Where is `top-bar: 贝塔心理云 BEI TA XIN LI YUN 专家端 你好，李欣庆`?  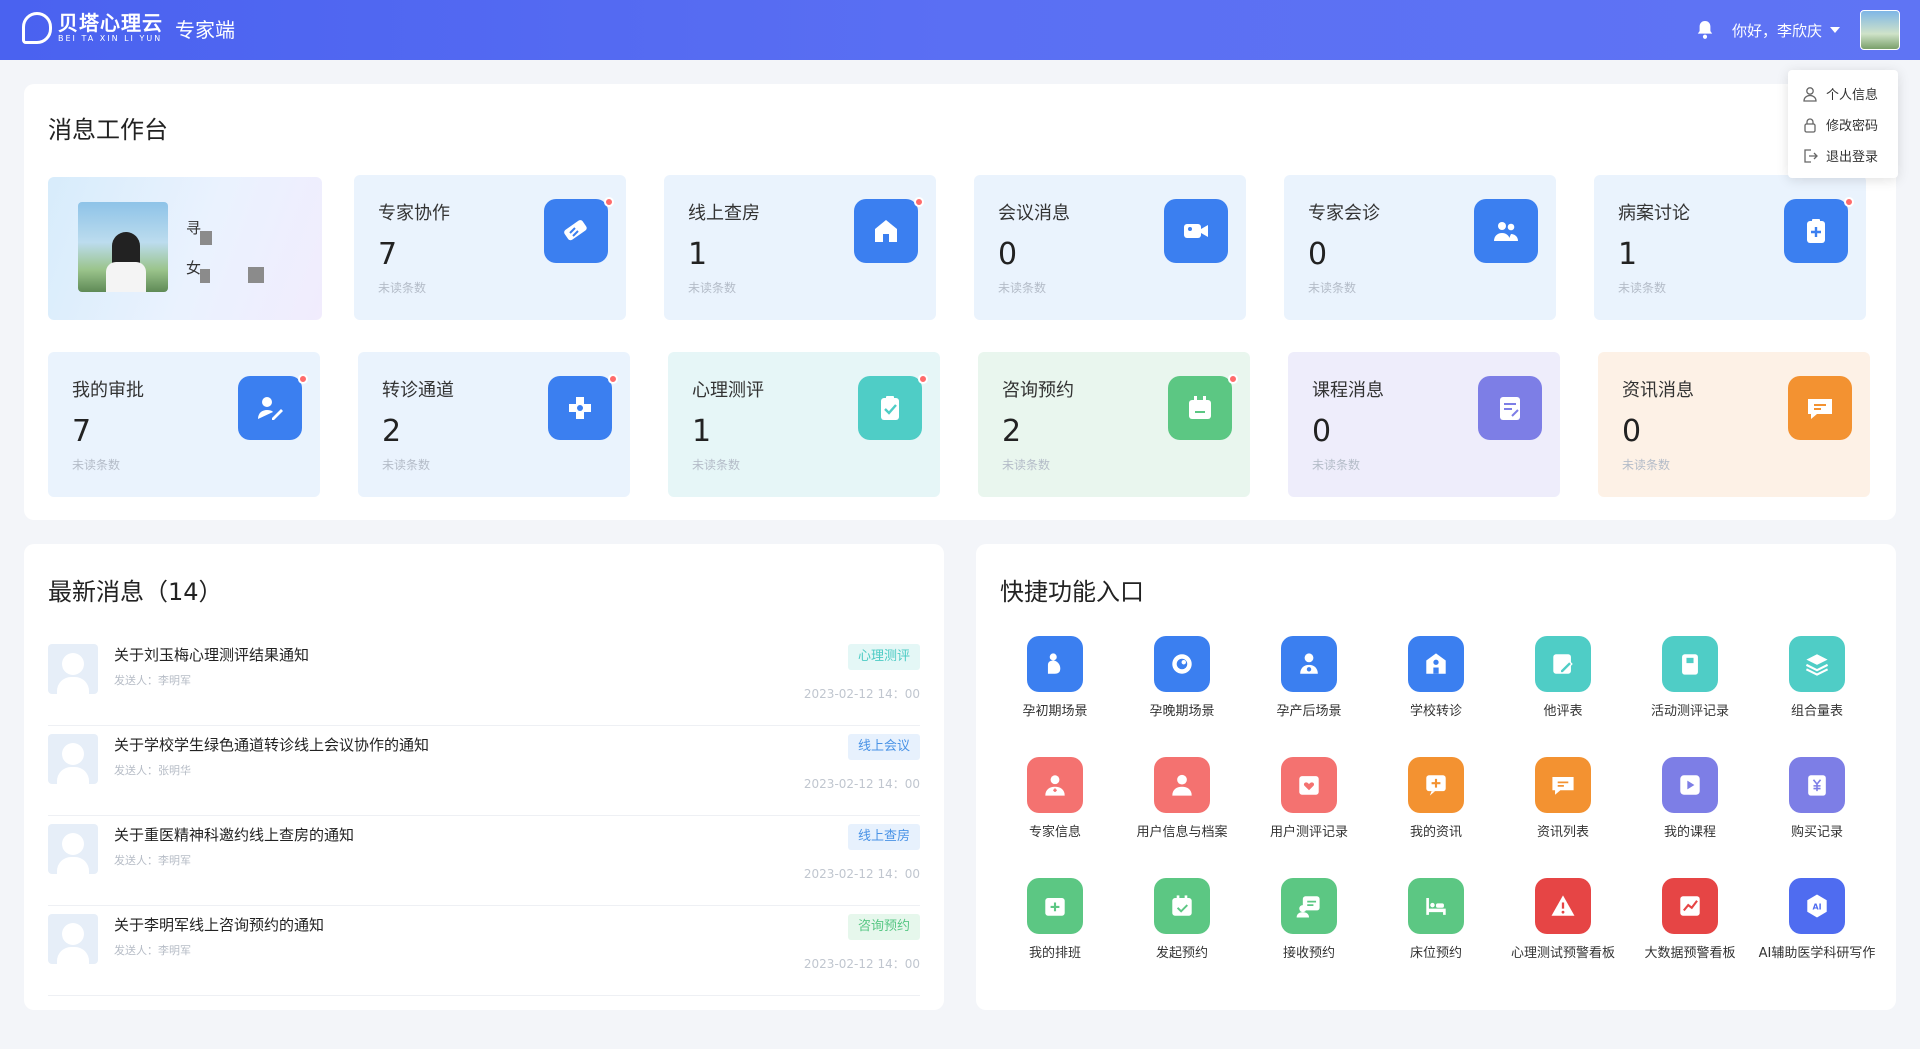
top-bar: 贝塔心理云 BEI TA XIN LI YUN 专家端 你好，李欣庆 is located at coordinates (960, 30).